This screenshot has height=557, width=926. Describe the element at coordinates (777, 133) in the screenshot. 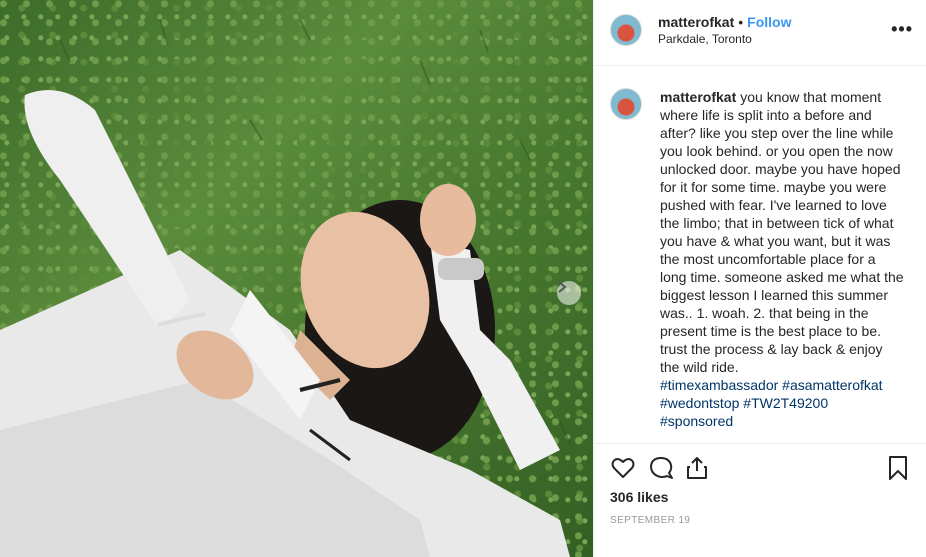

I see `caption-line: after? like you step over the line while` at that location.